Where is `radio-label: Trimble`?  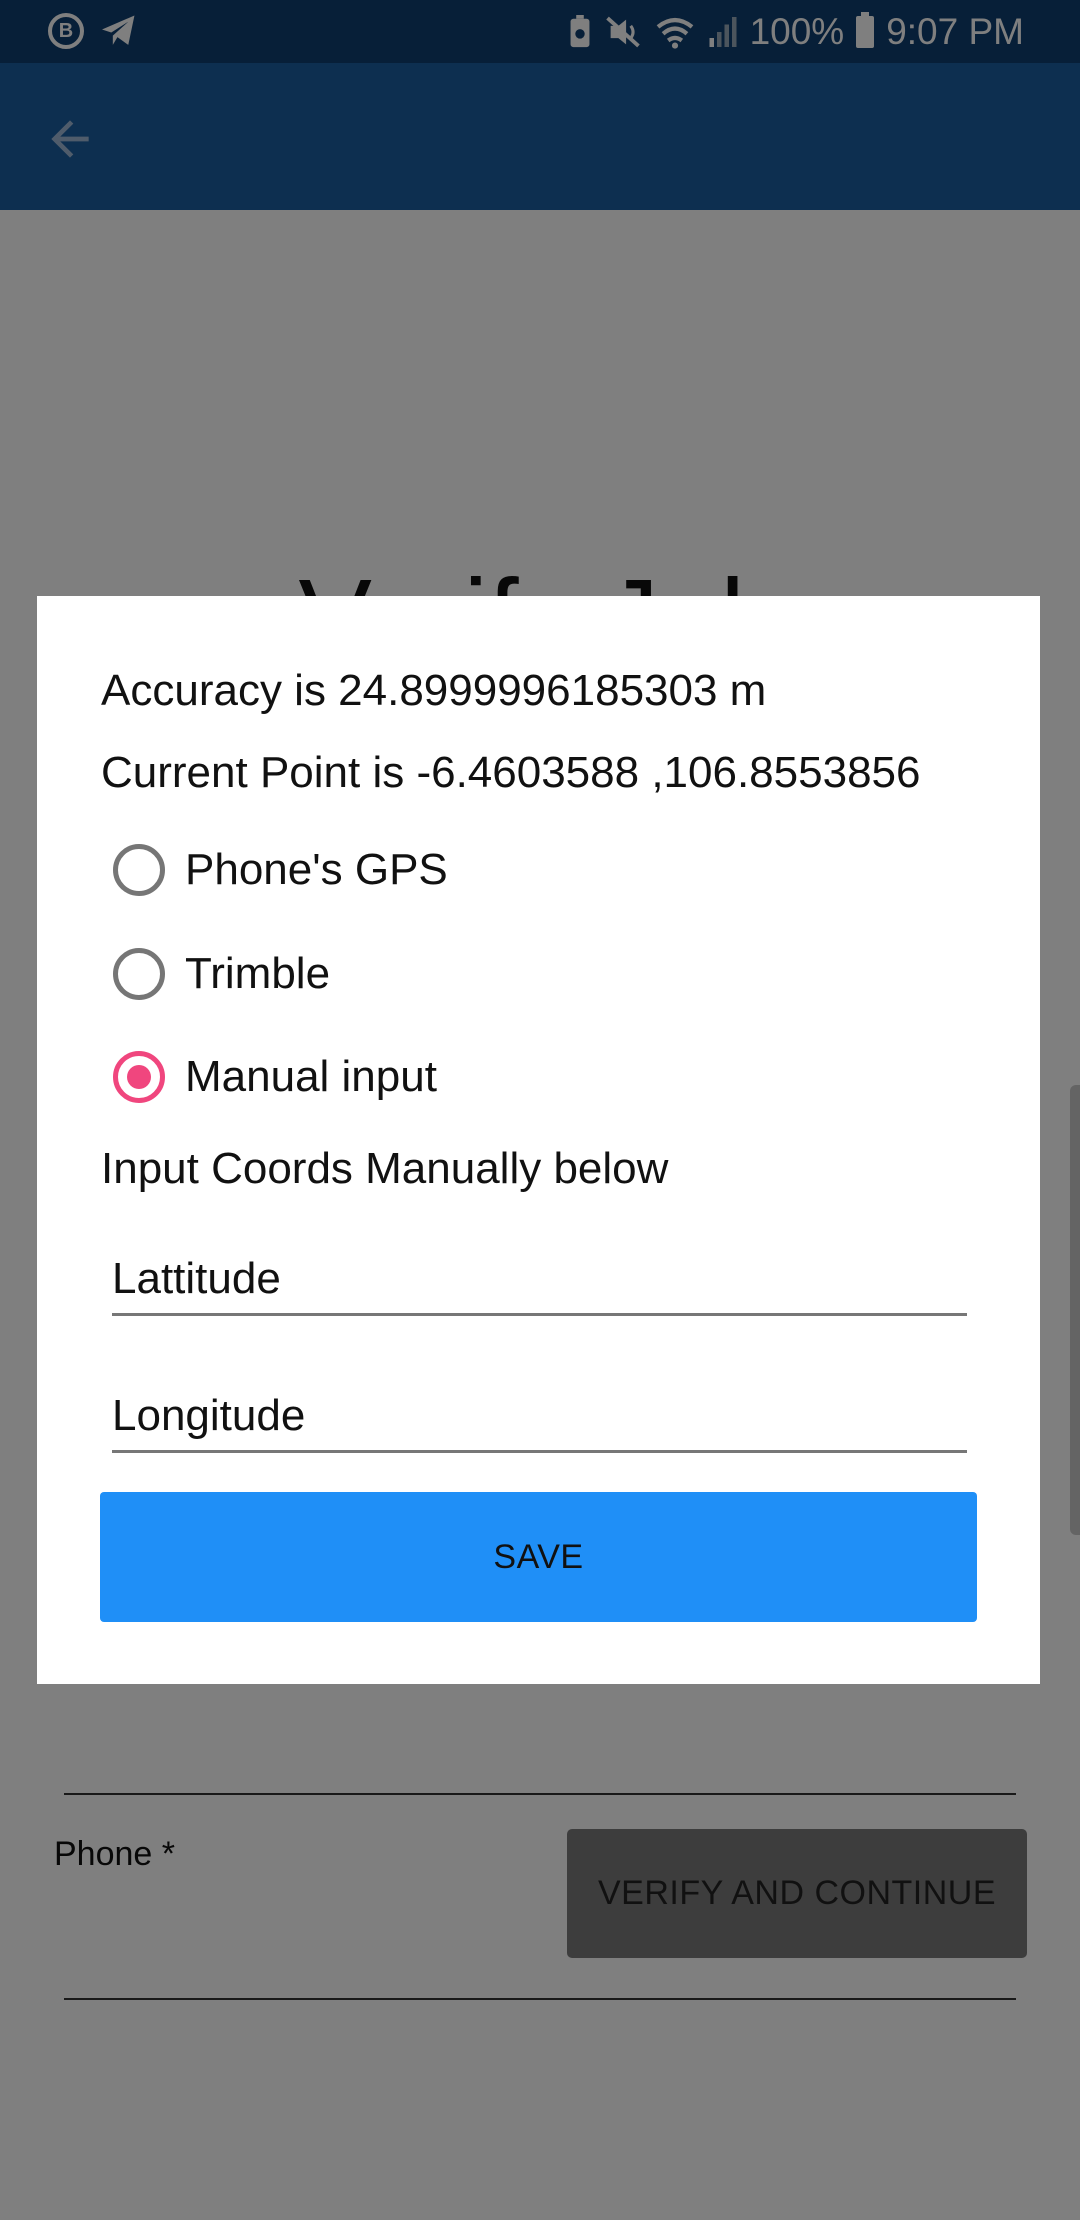
radio-label: Trimble is located at coordinates (258, 973).